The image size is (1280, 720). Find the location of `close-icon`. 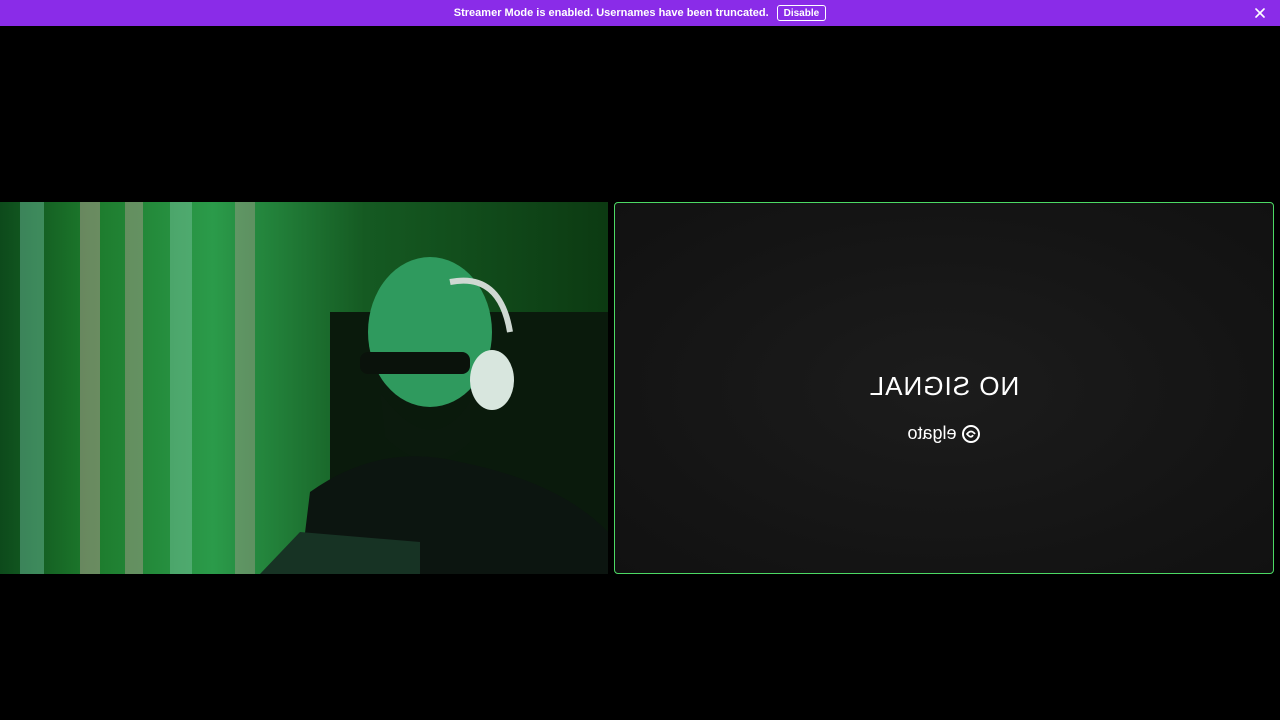

close-icon is located at coordinates (1260, 13).